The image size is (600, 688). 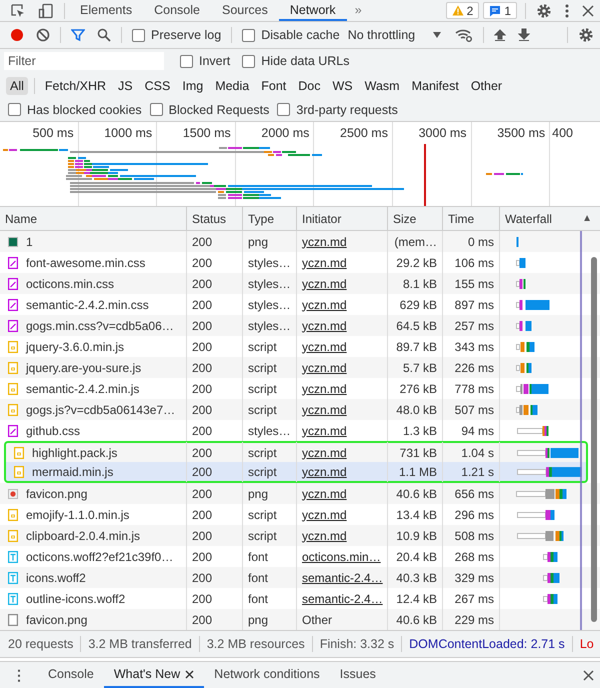 What do you see at coordinates (471, 218) in the screenshot?
I see `column-header: Time` at bounding box center [471, 218].